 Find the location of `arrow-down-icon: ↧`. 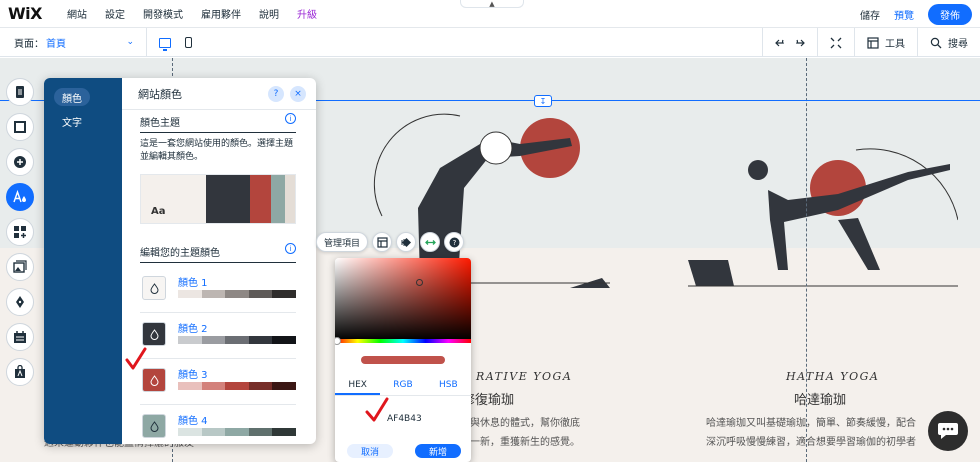

arrow-down-icon: ↧ is located at coordinates (543, 101).